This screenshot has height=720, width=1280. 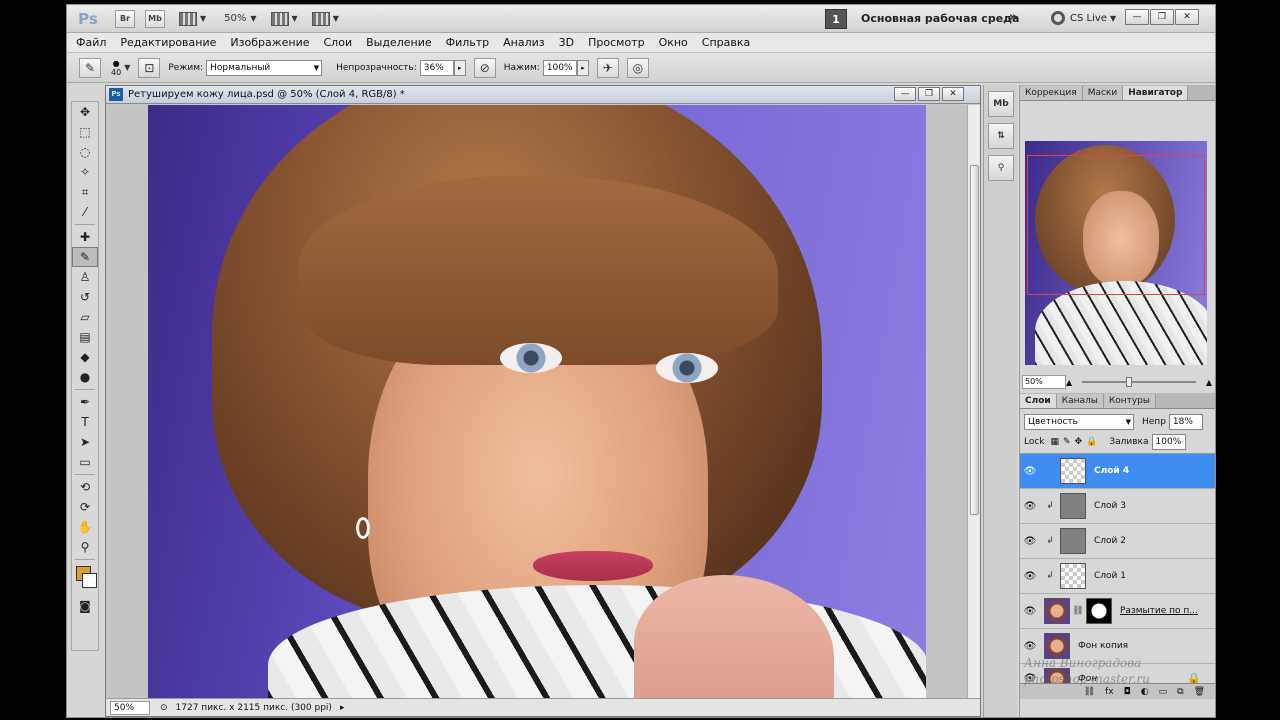 I want to click on menu-layers: Слои, so click(x=338, y=42).